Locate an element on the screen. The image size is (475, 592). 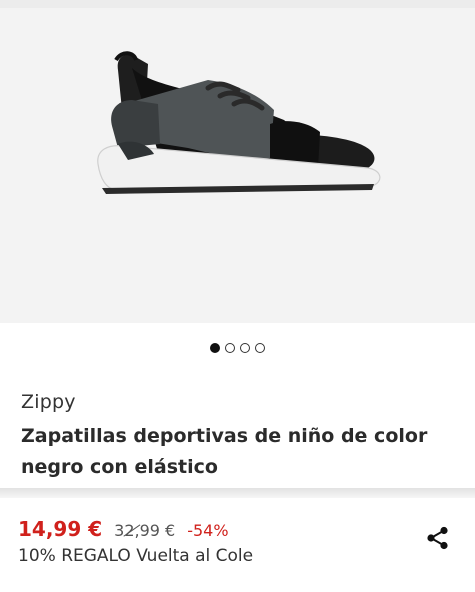
original-price: 32,99 € is located at coordinates (145, 530).